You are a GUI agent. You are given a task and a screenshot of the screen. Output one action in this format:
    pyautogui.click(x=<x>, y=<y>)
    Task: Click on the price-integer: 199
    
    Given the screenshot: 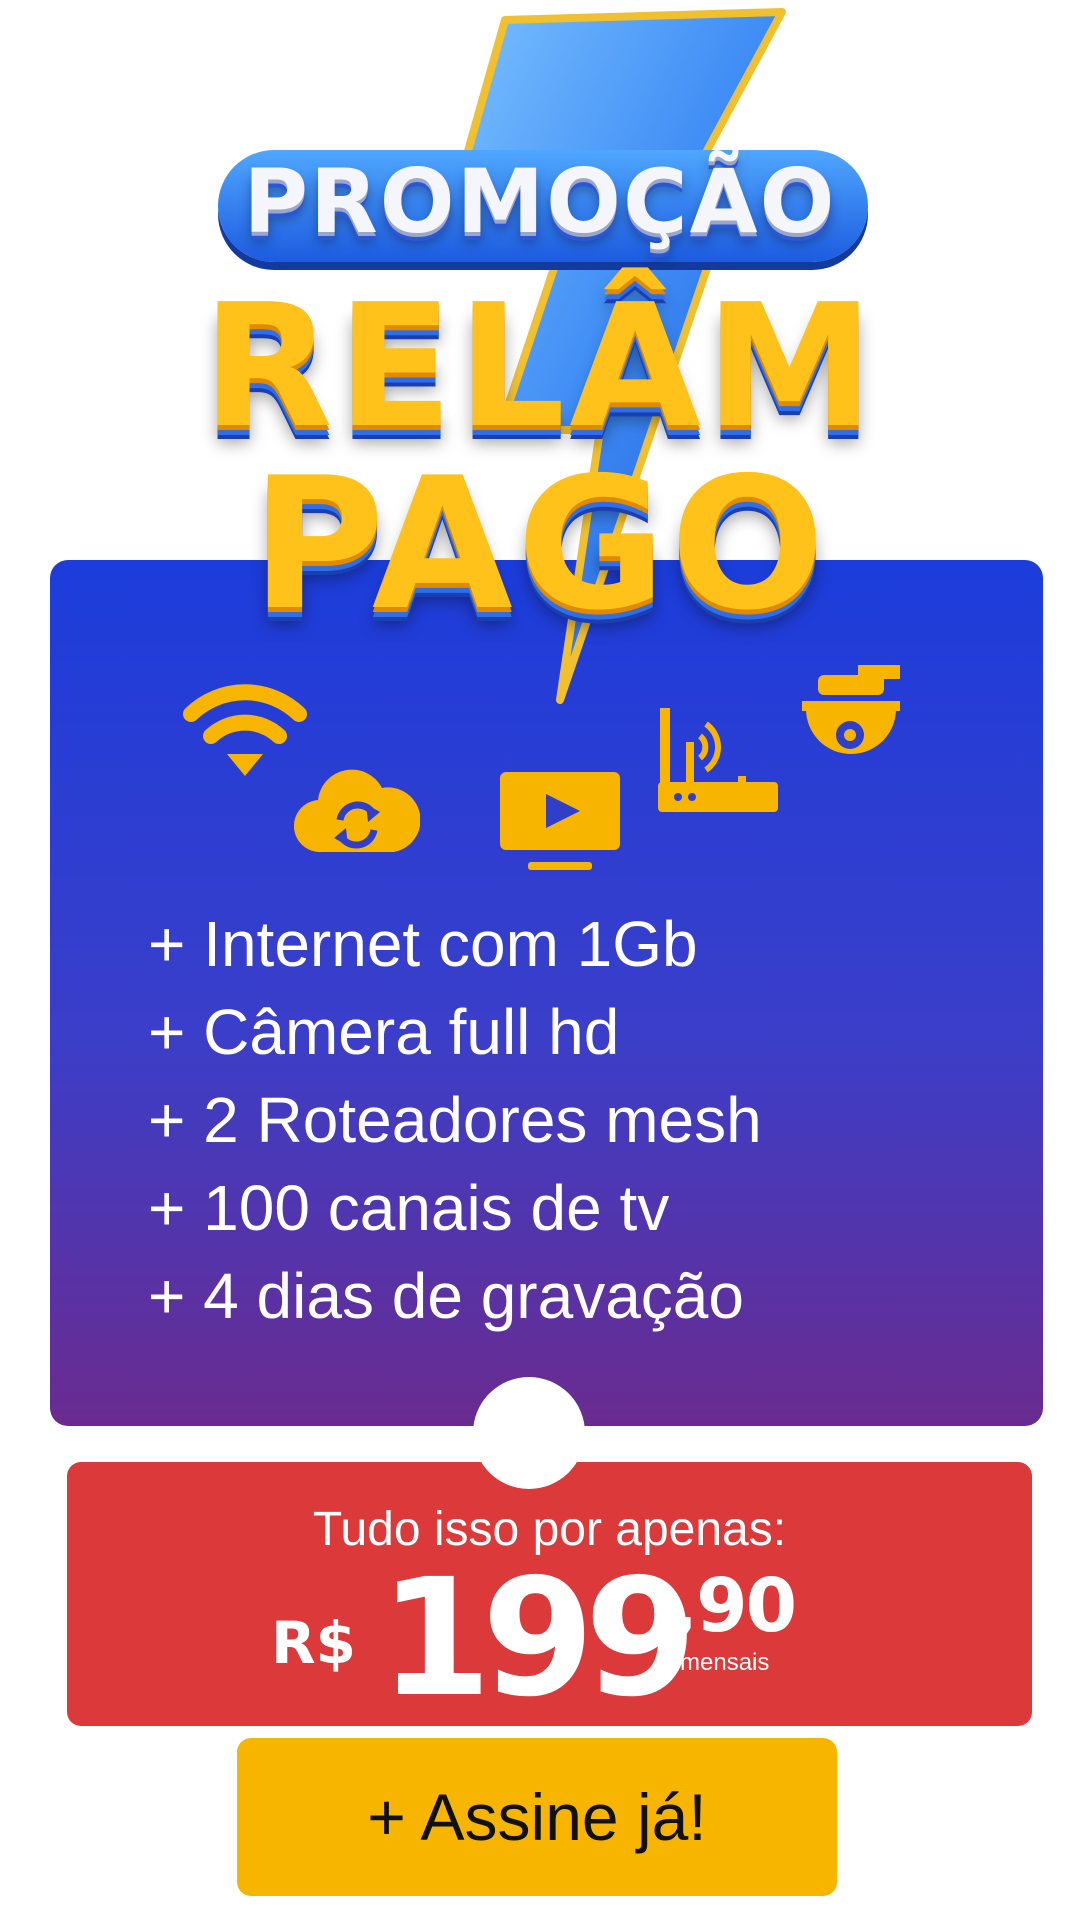 What is the action you would take?
    pyautogui.click(x=538, y=1639)
    